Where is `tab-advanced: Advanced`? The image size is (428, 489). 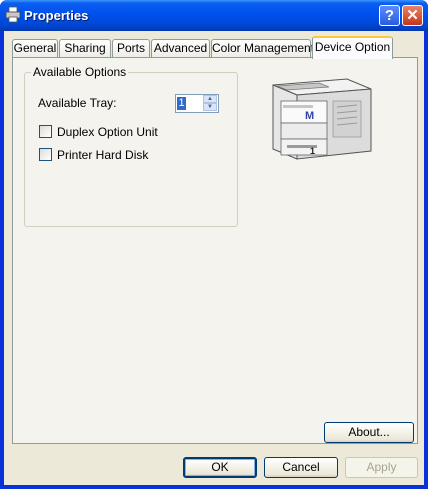
tab-advanced: Advanced is located at coordinates (180, 48).